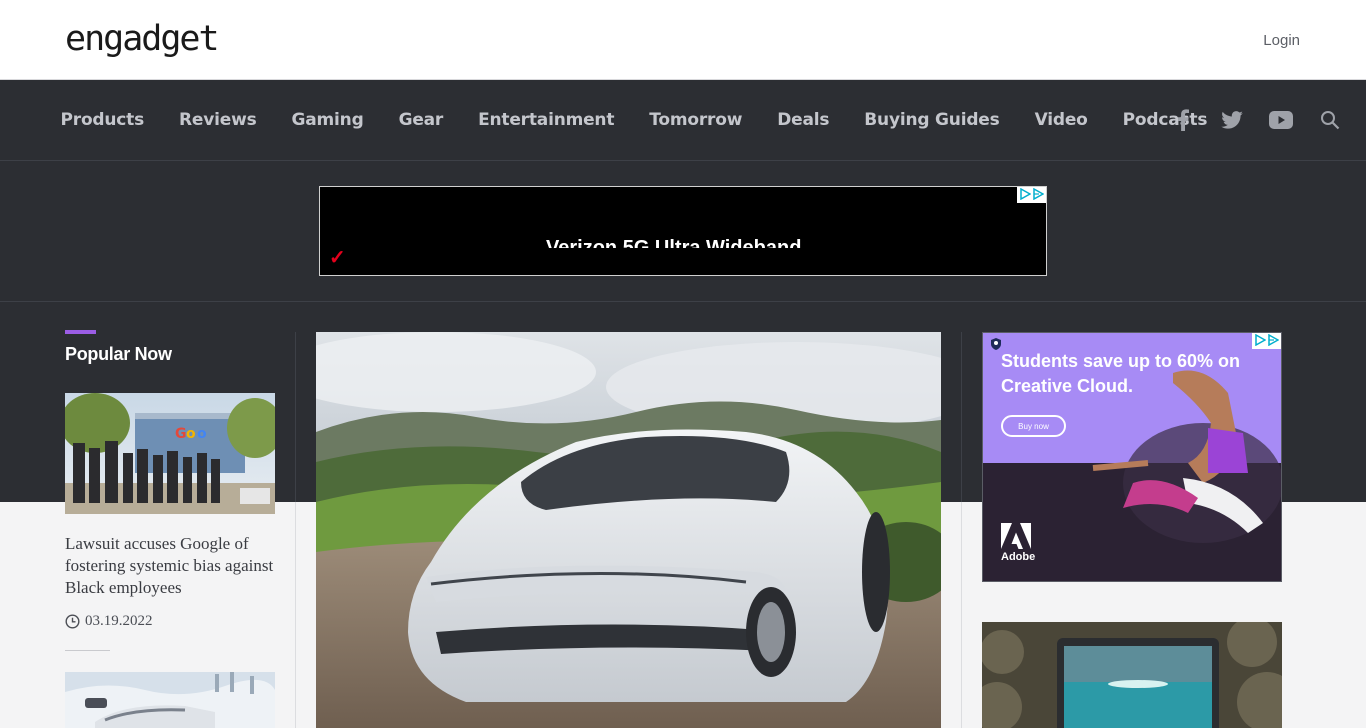 This screenshot has height=728, width=1366. What do you see at coordinates (170, 453) in the screenshot?
I see `popular-thumbnail-google: G o o` at bounding box center [170, 453].